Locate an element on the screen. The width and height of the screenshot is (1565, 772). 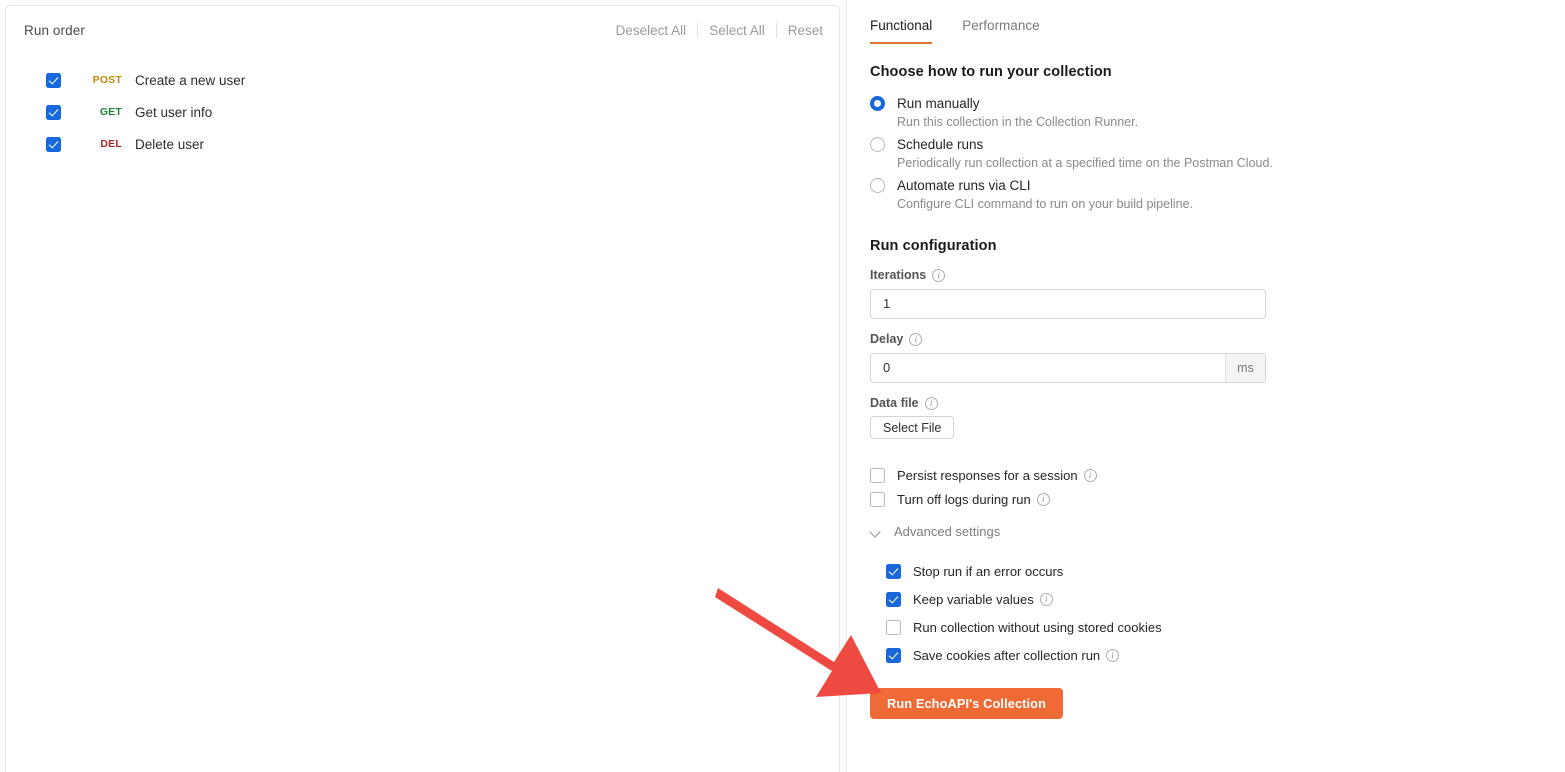
advanced-option-label: Save cookies after collection run is located at coordinates (1007, 655).